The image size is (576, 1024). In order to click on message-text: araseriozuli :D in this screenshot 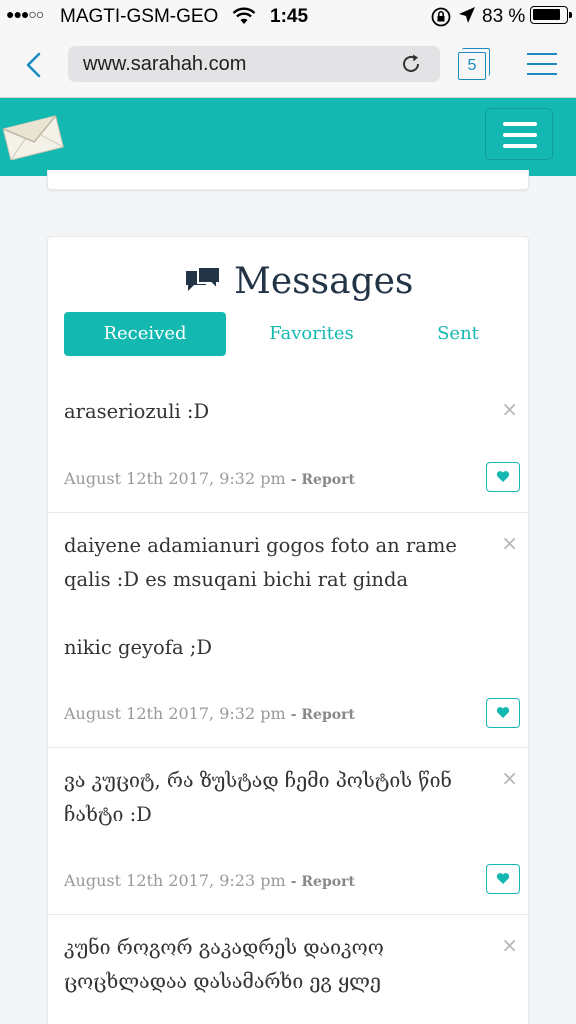, I will do `click(137, 411)`.